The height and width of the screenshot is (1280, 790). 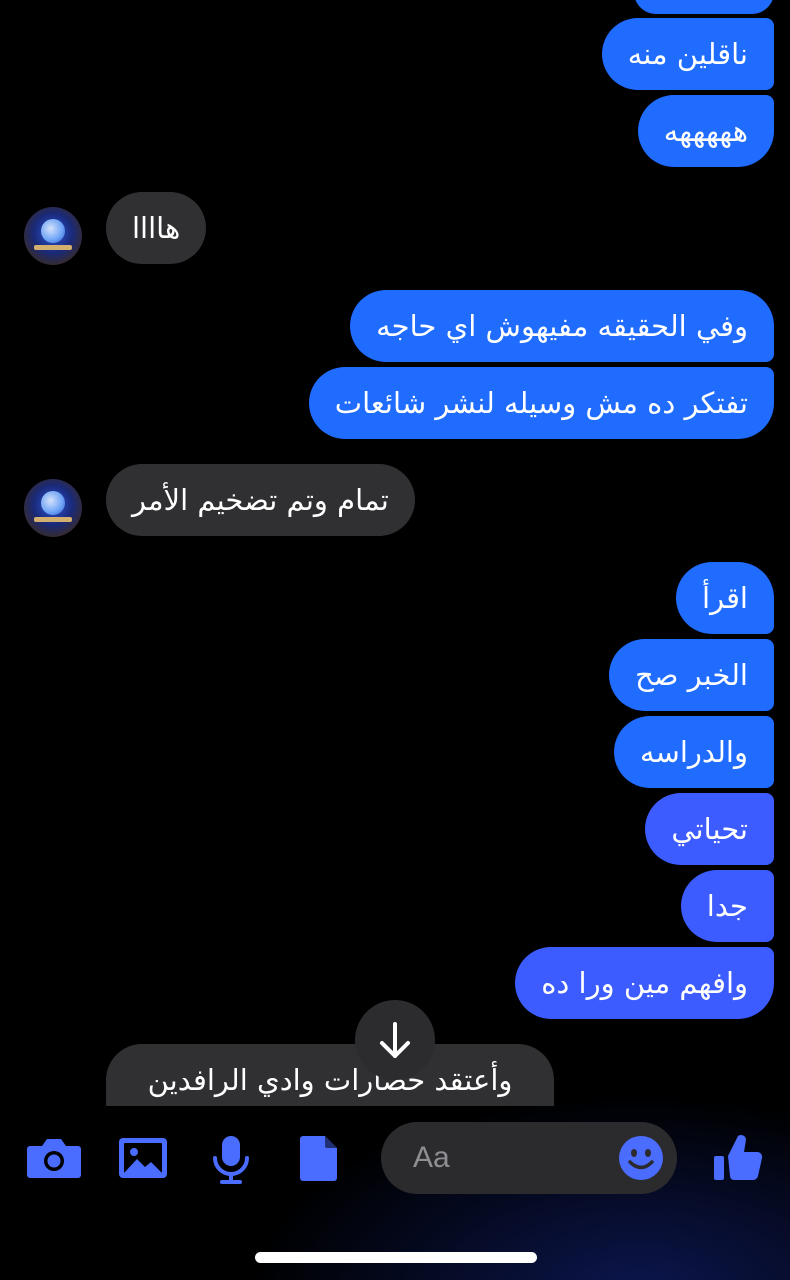 I want to click on photo-button, so click(x=144, y=1158).